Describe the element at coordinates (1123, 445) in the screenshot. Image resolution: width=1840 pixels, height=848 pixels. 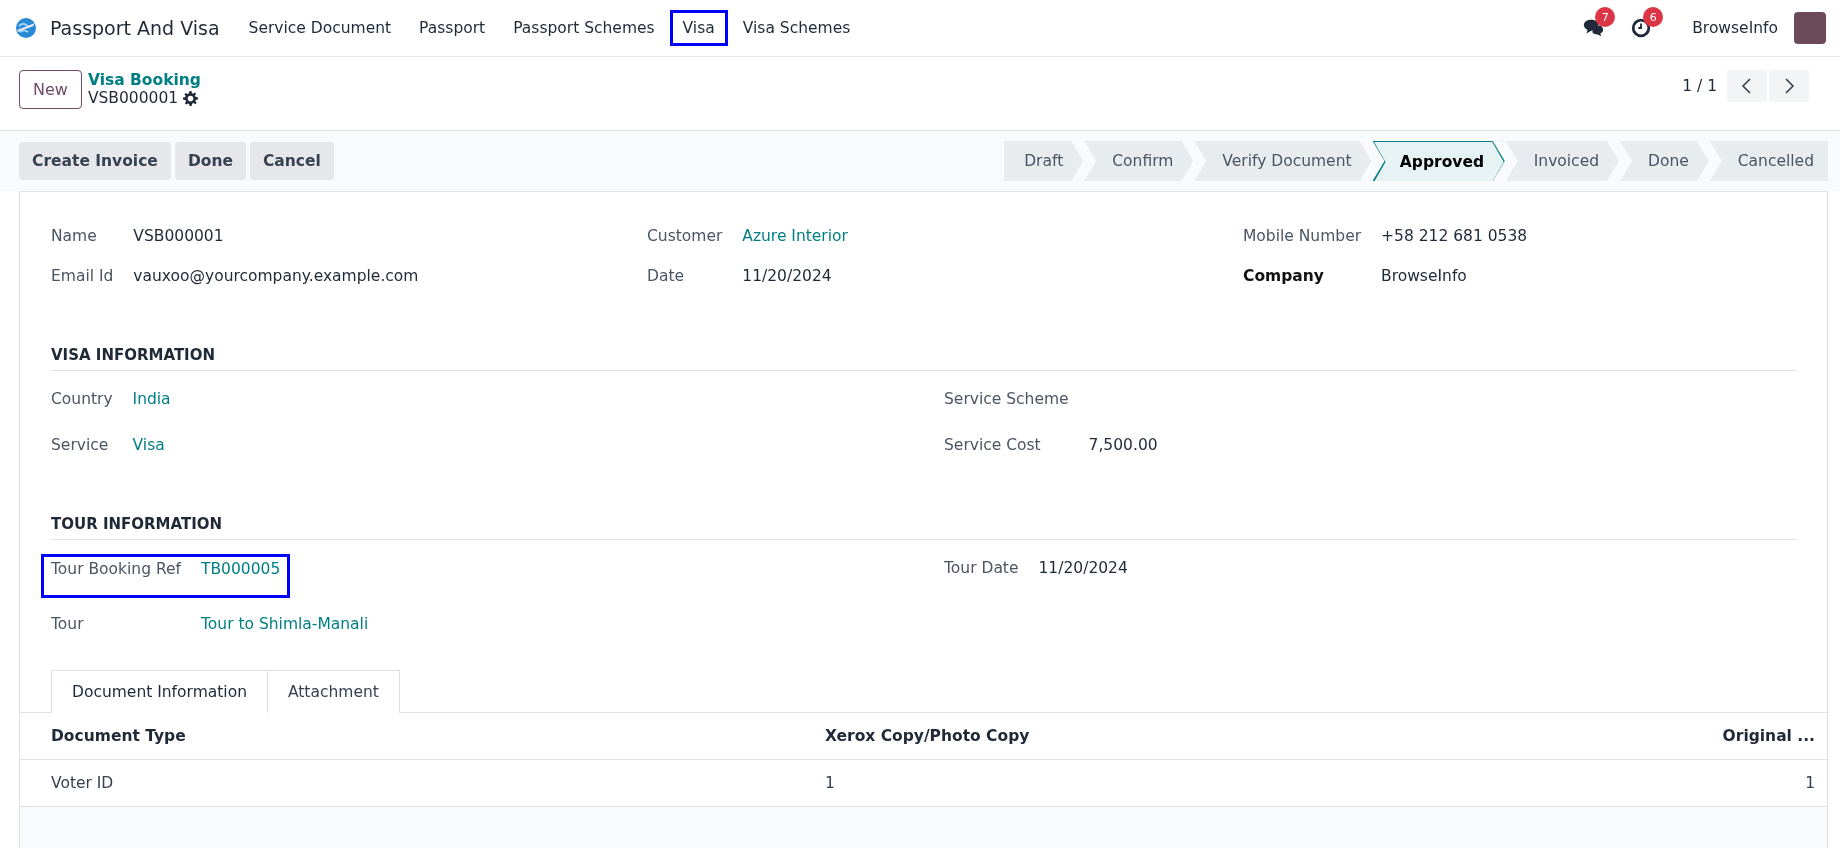
I see `field-value: 7,500.00` at that location.